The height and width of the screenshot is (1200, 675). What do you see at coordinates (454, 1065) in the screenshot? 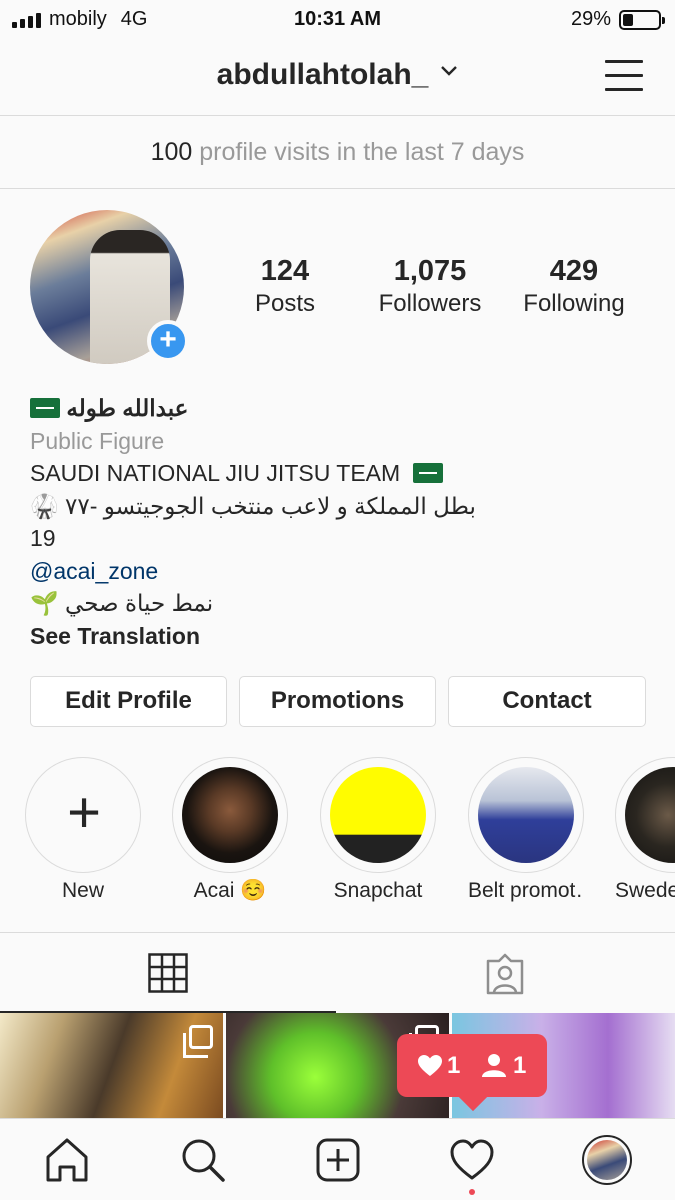
I see `likes-count: 1` at bounding box center [454, 1065].